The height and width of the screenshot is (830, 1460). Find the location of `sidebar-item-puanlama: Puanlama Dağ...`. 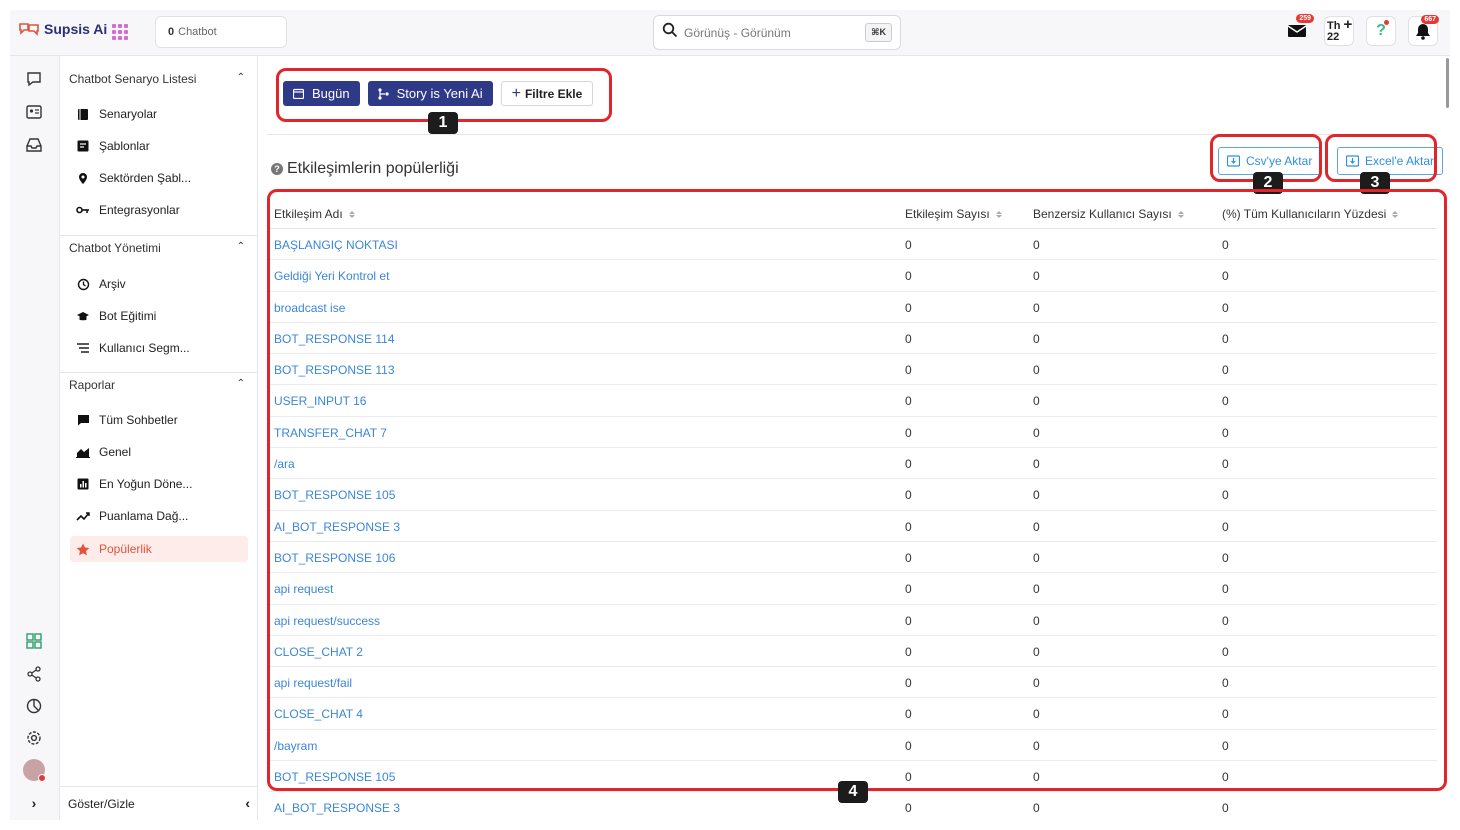

sidebar-item-puanlama: Puanlama Dağ... is located at coordinates (159, 516).